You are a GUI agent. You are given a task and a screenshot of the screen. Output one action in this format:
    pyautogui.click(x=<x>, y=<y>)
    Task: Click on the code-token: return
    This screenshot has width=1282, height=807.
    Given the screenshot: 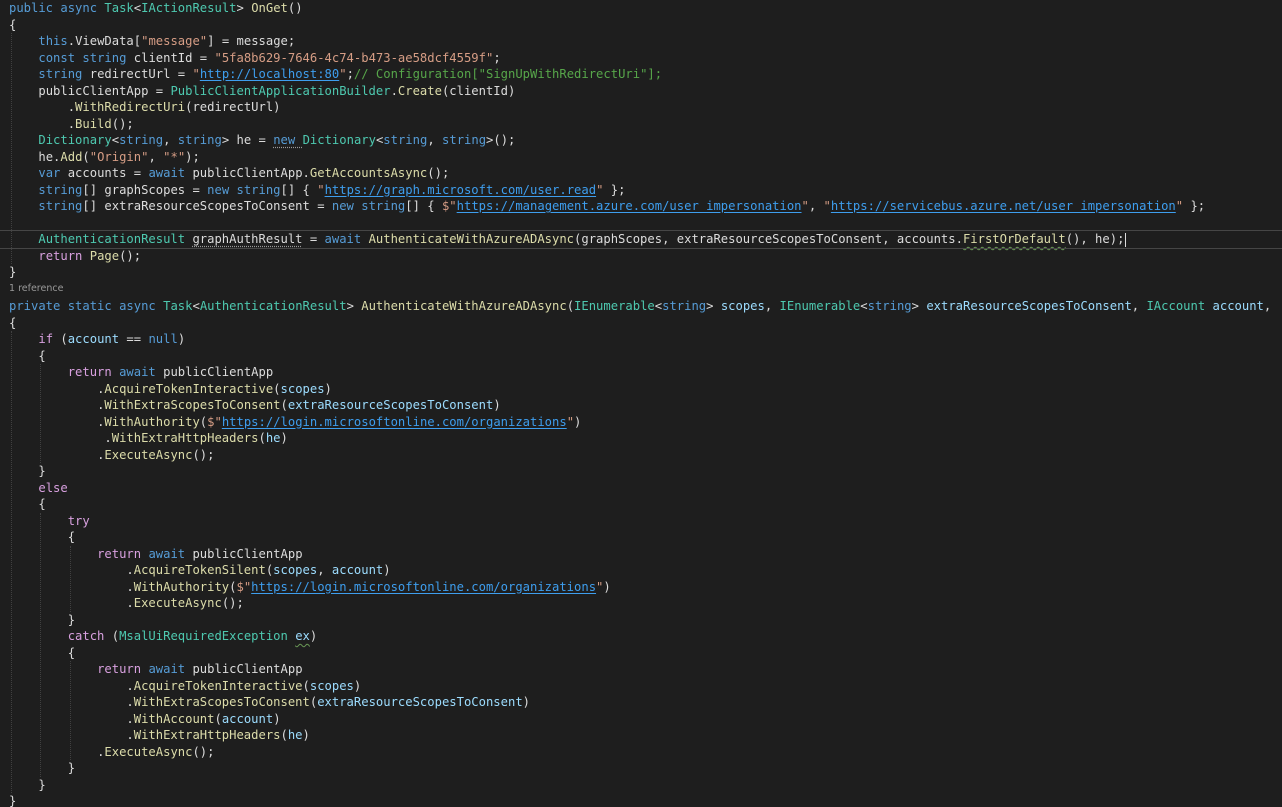 What is the action you would take?
    pyautogui.click(x=123, y=669)
    